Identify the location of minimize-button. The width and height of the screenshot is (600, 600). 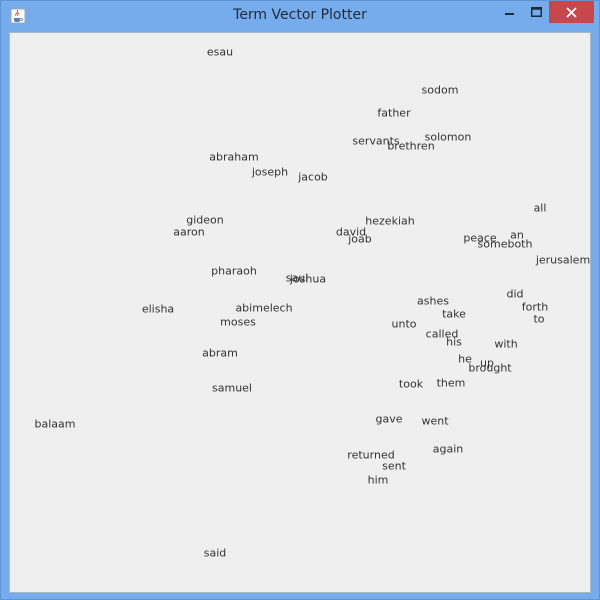
(510, 12).